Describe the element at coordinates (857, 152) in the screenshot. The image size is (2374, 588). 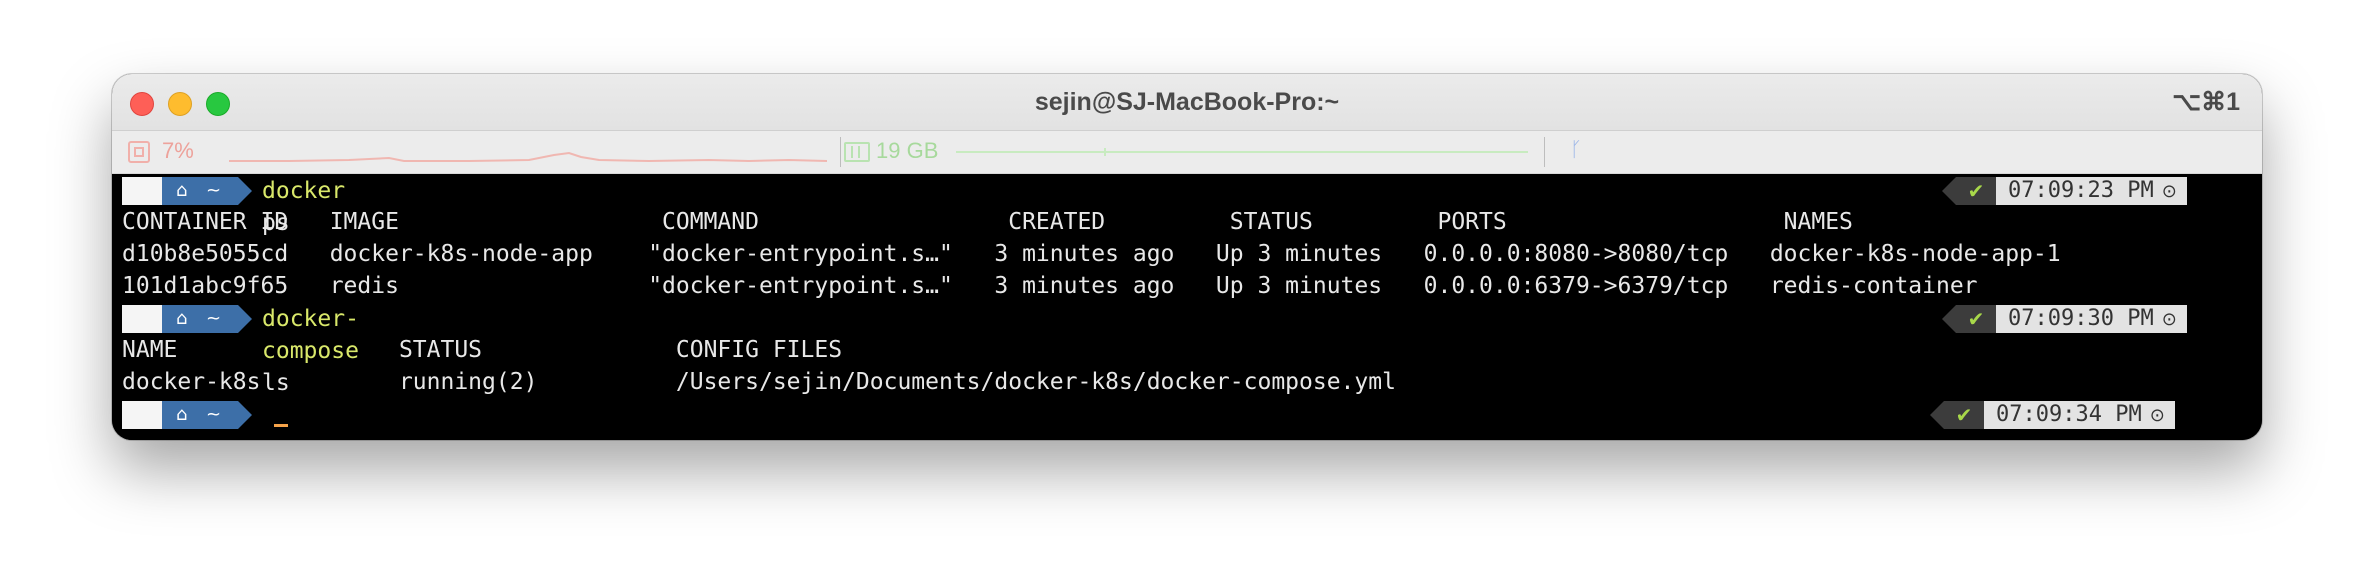
I see `memory-icon` at that location.